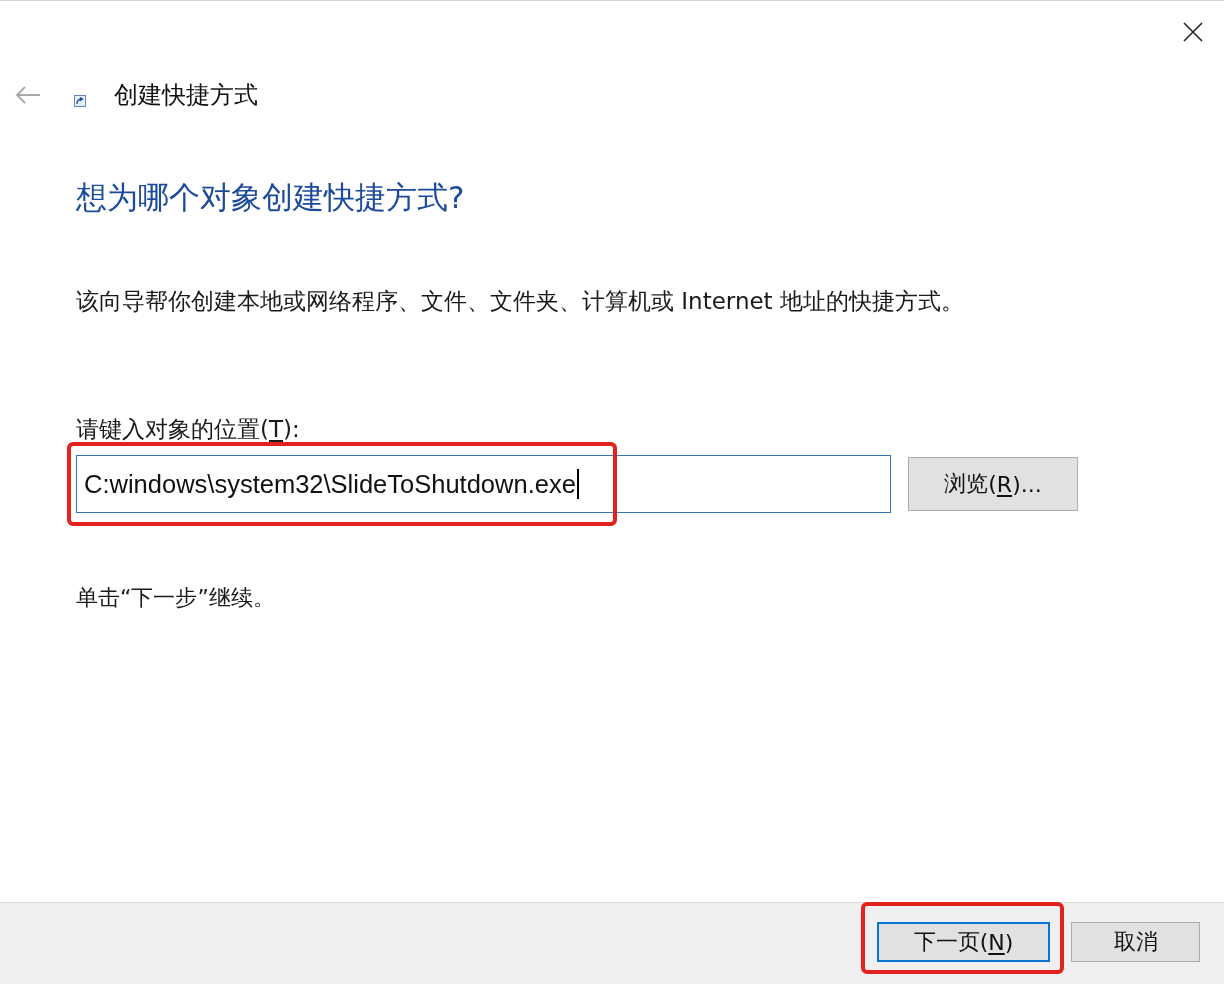 The height and width of the screenshot is (984, 1224). What do you see at coordinates (270, 197) in the screenshot?
I see `wizard-heading: 想为哪个对象创建快捷方式?` at bounding box center [270, 197].